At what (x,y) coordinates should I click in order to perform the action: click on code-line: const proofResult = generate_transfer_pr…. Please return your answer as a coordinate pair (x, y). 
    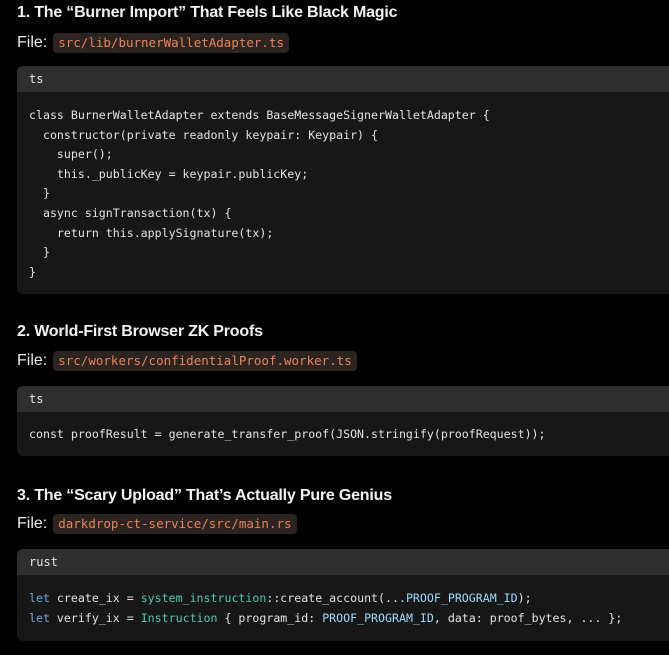
    Looking at the image, I should click on (287, 434).